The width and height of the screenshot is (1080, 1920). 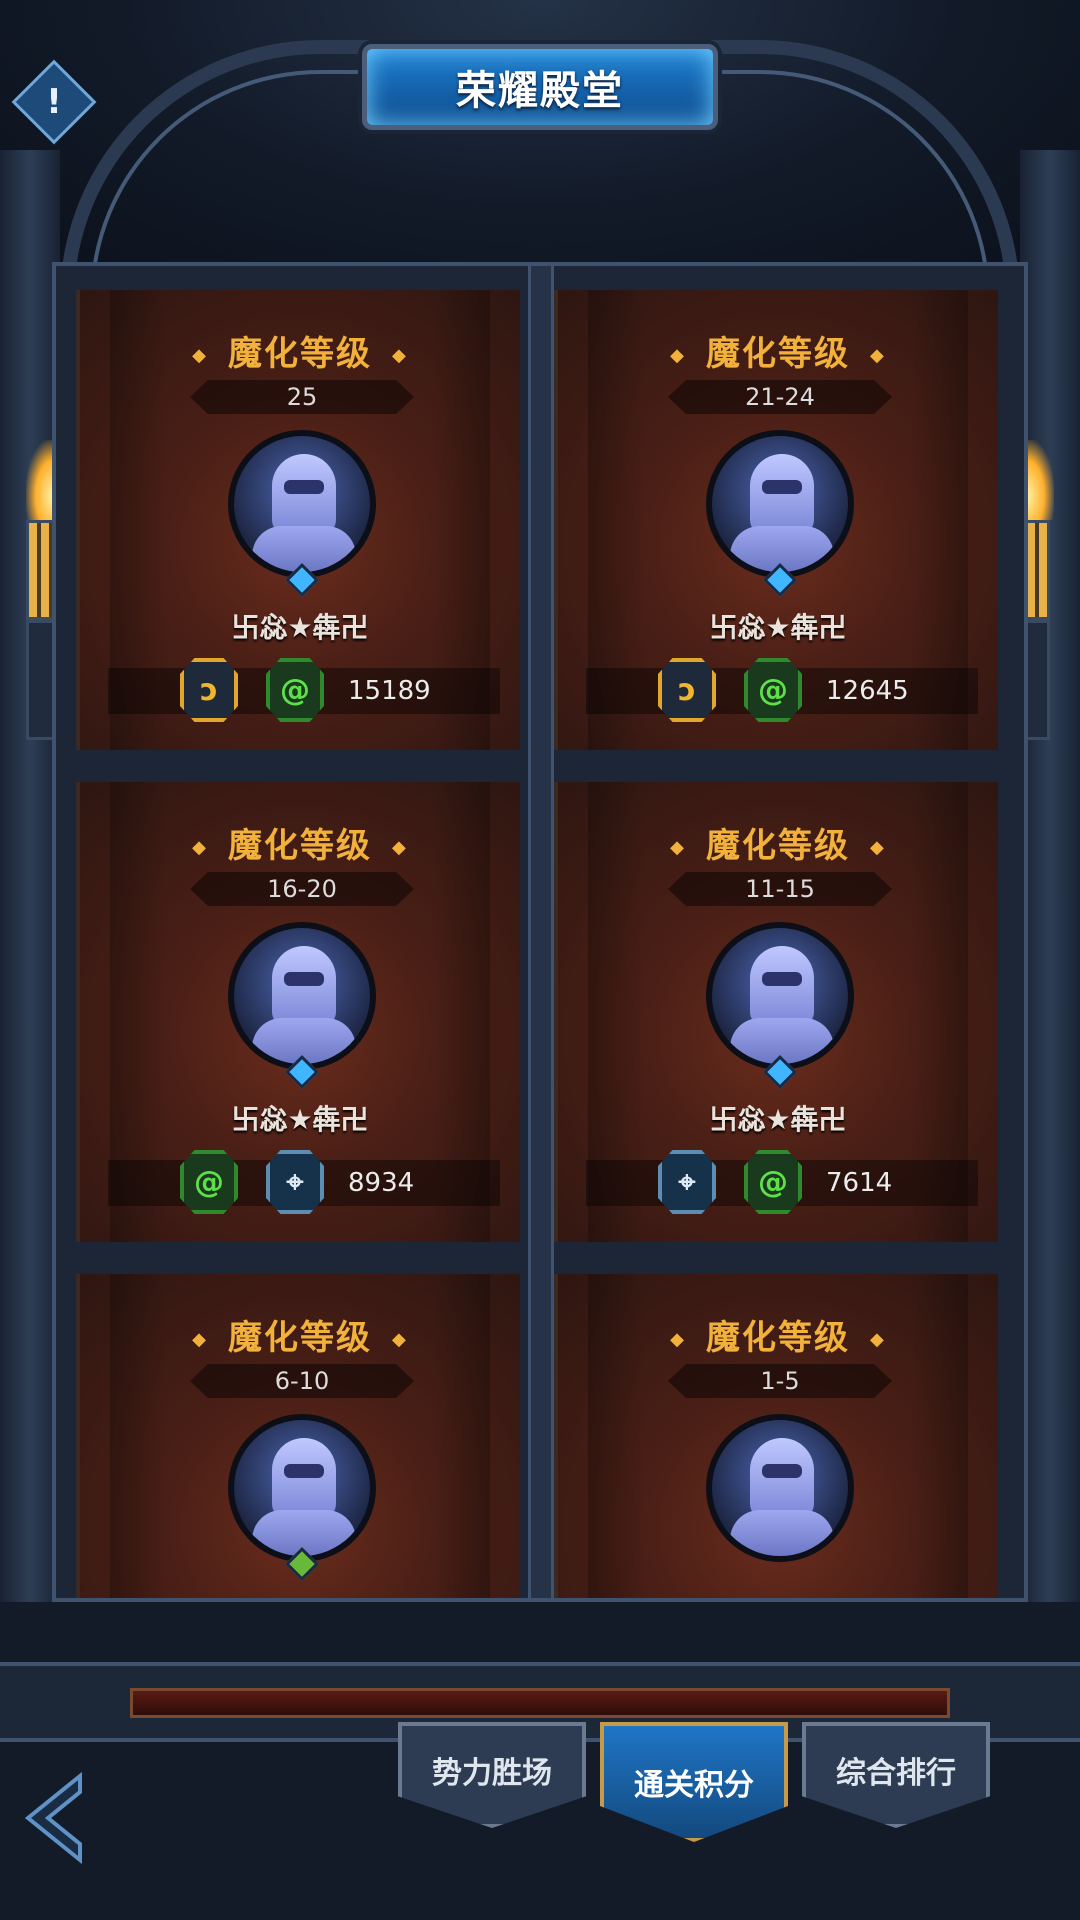 I want to click on rank-card-level-1-5: ◆ 魔化等级 ◆ 1-5, so click(x=776, y=1436).